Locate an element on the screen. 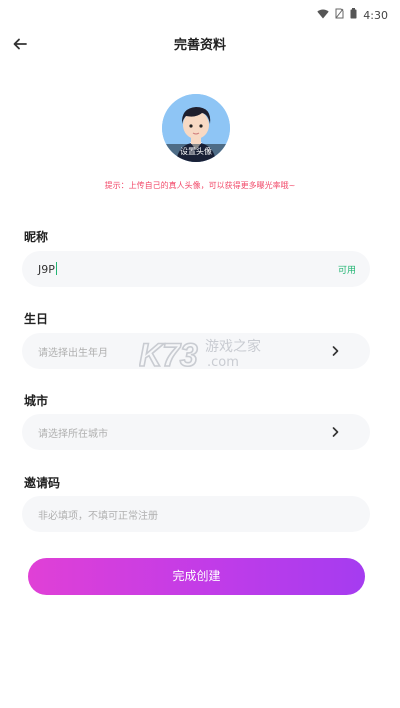 Image resolution: width=400 pixels, height=708 pixels. status-bar: 4:30 is located at coordinates (200, 15).